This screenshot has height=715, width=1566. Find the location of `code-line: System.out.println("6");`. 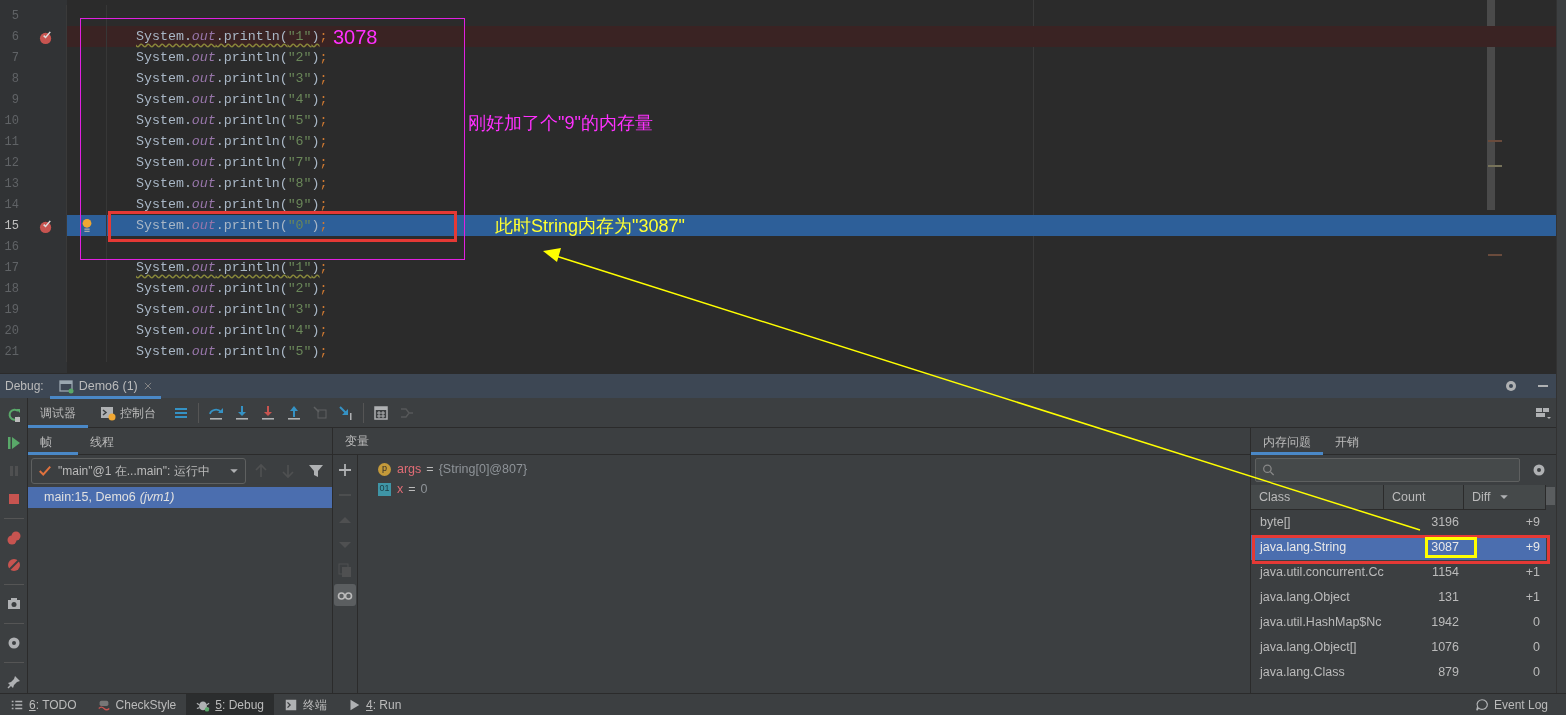

code-line: System.out.println("6"); is located at coordinates (232, 141).